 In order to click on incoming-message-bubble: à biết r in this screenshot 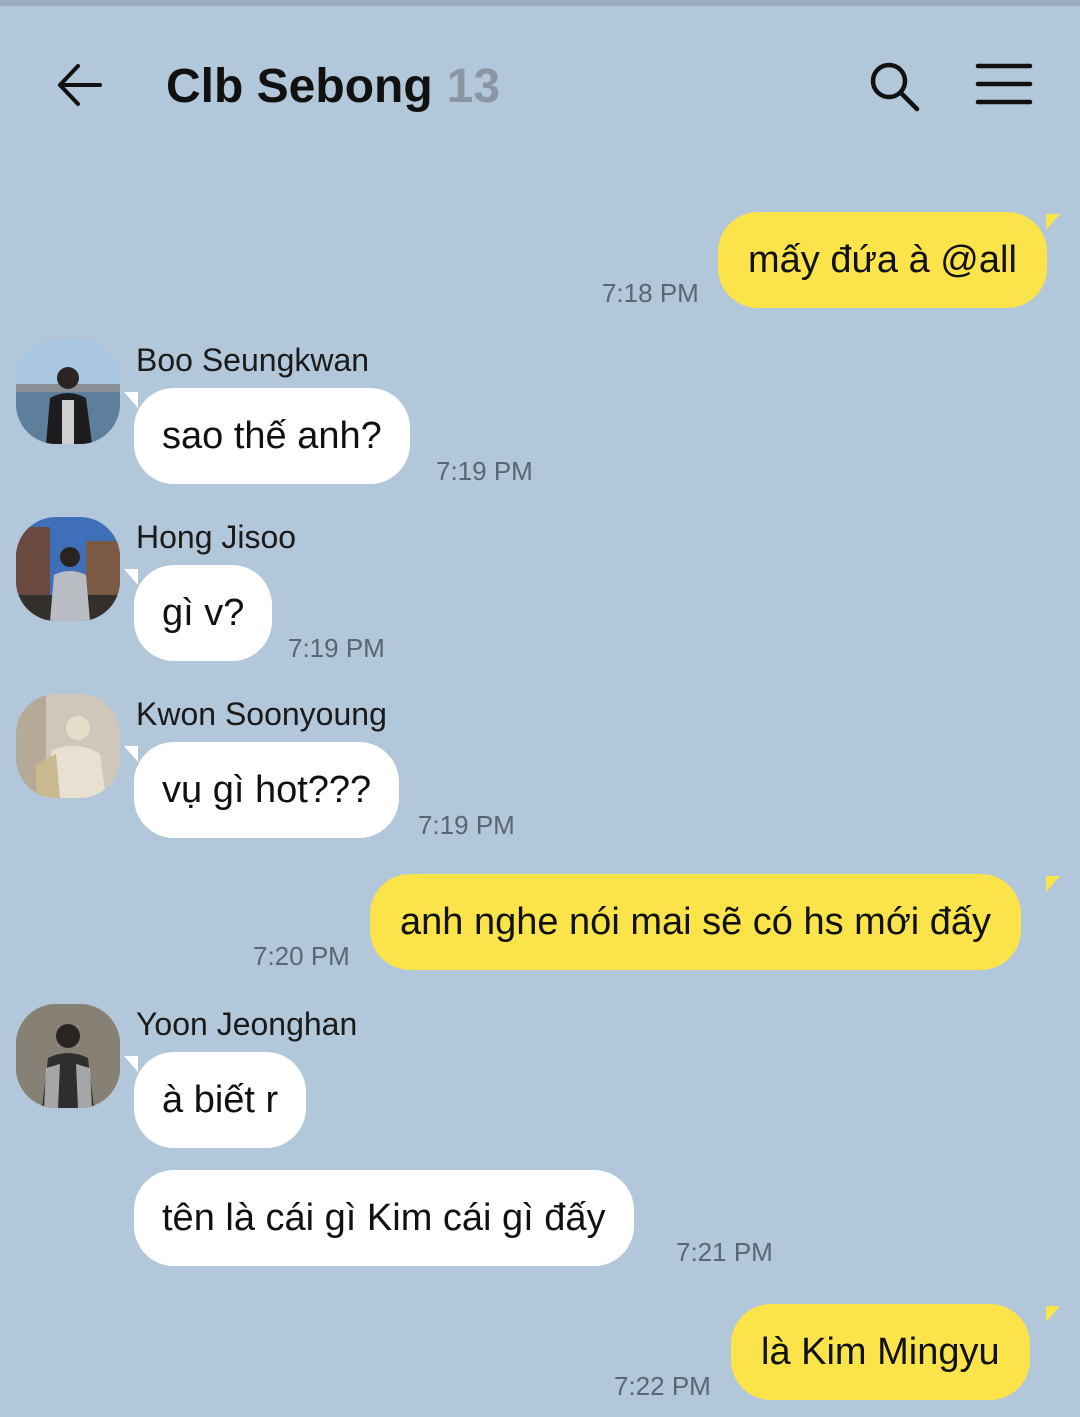, I will do `click(220, 1100)`.